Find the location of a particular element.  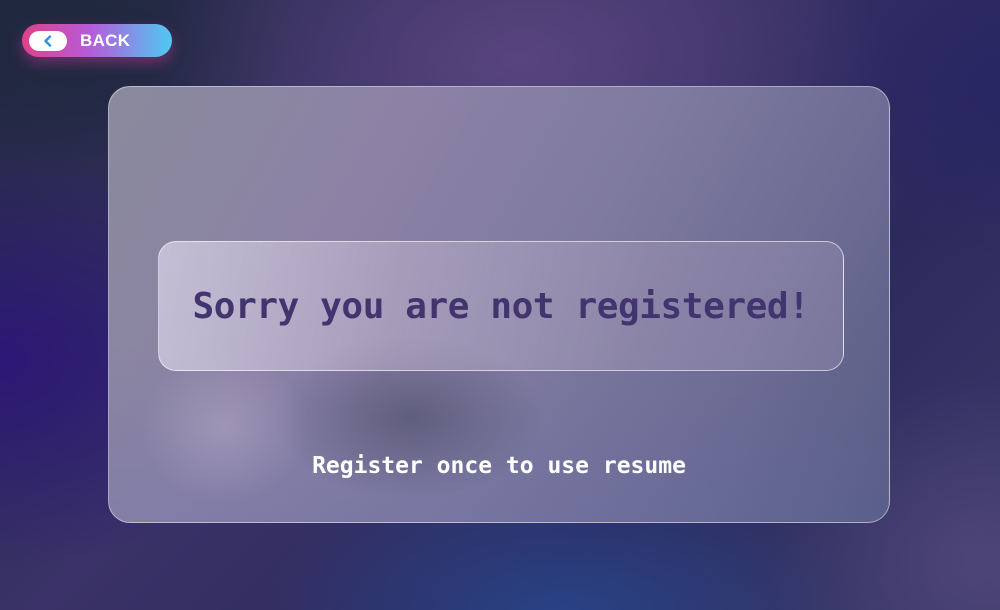

message-box: Sorry you are not registered! is located at coordinates (501, 306).